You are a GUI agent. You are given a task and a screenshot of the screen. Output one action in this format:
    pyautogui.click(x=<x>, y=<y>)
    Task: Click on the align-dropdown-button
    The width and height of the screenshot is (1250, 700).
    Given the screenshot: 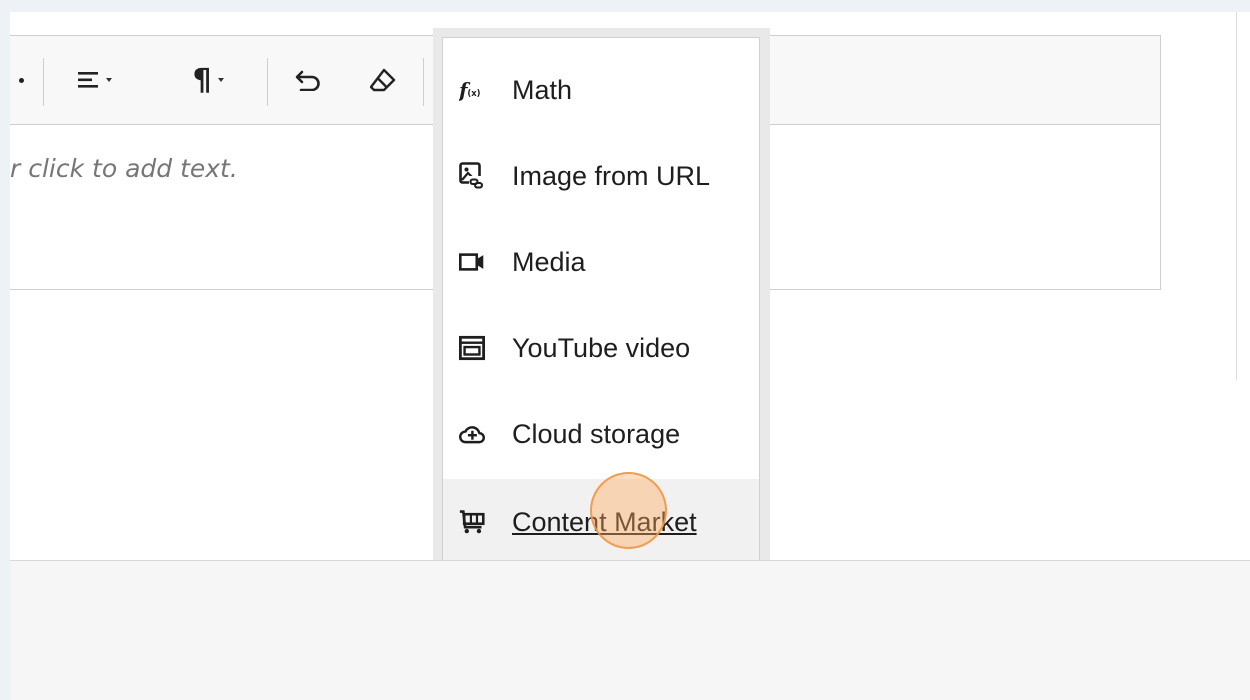 What is the action you would take?
    pyautogui.click(x=95, y=80)
    